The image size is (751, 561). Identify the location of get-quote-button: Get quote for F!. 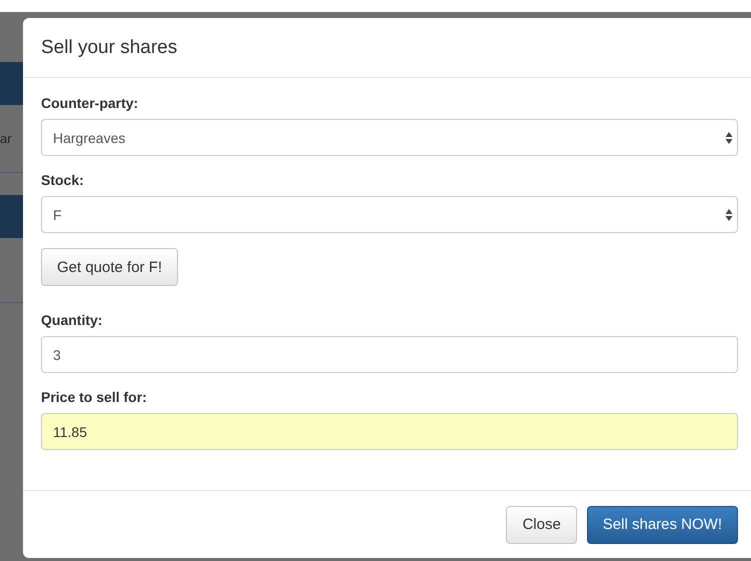
(109, 267).